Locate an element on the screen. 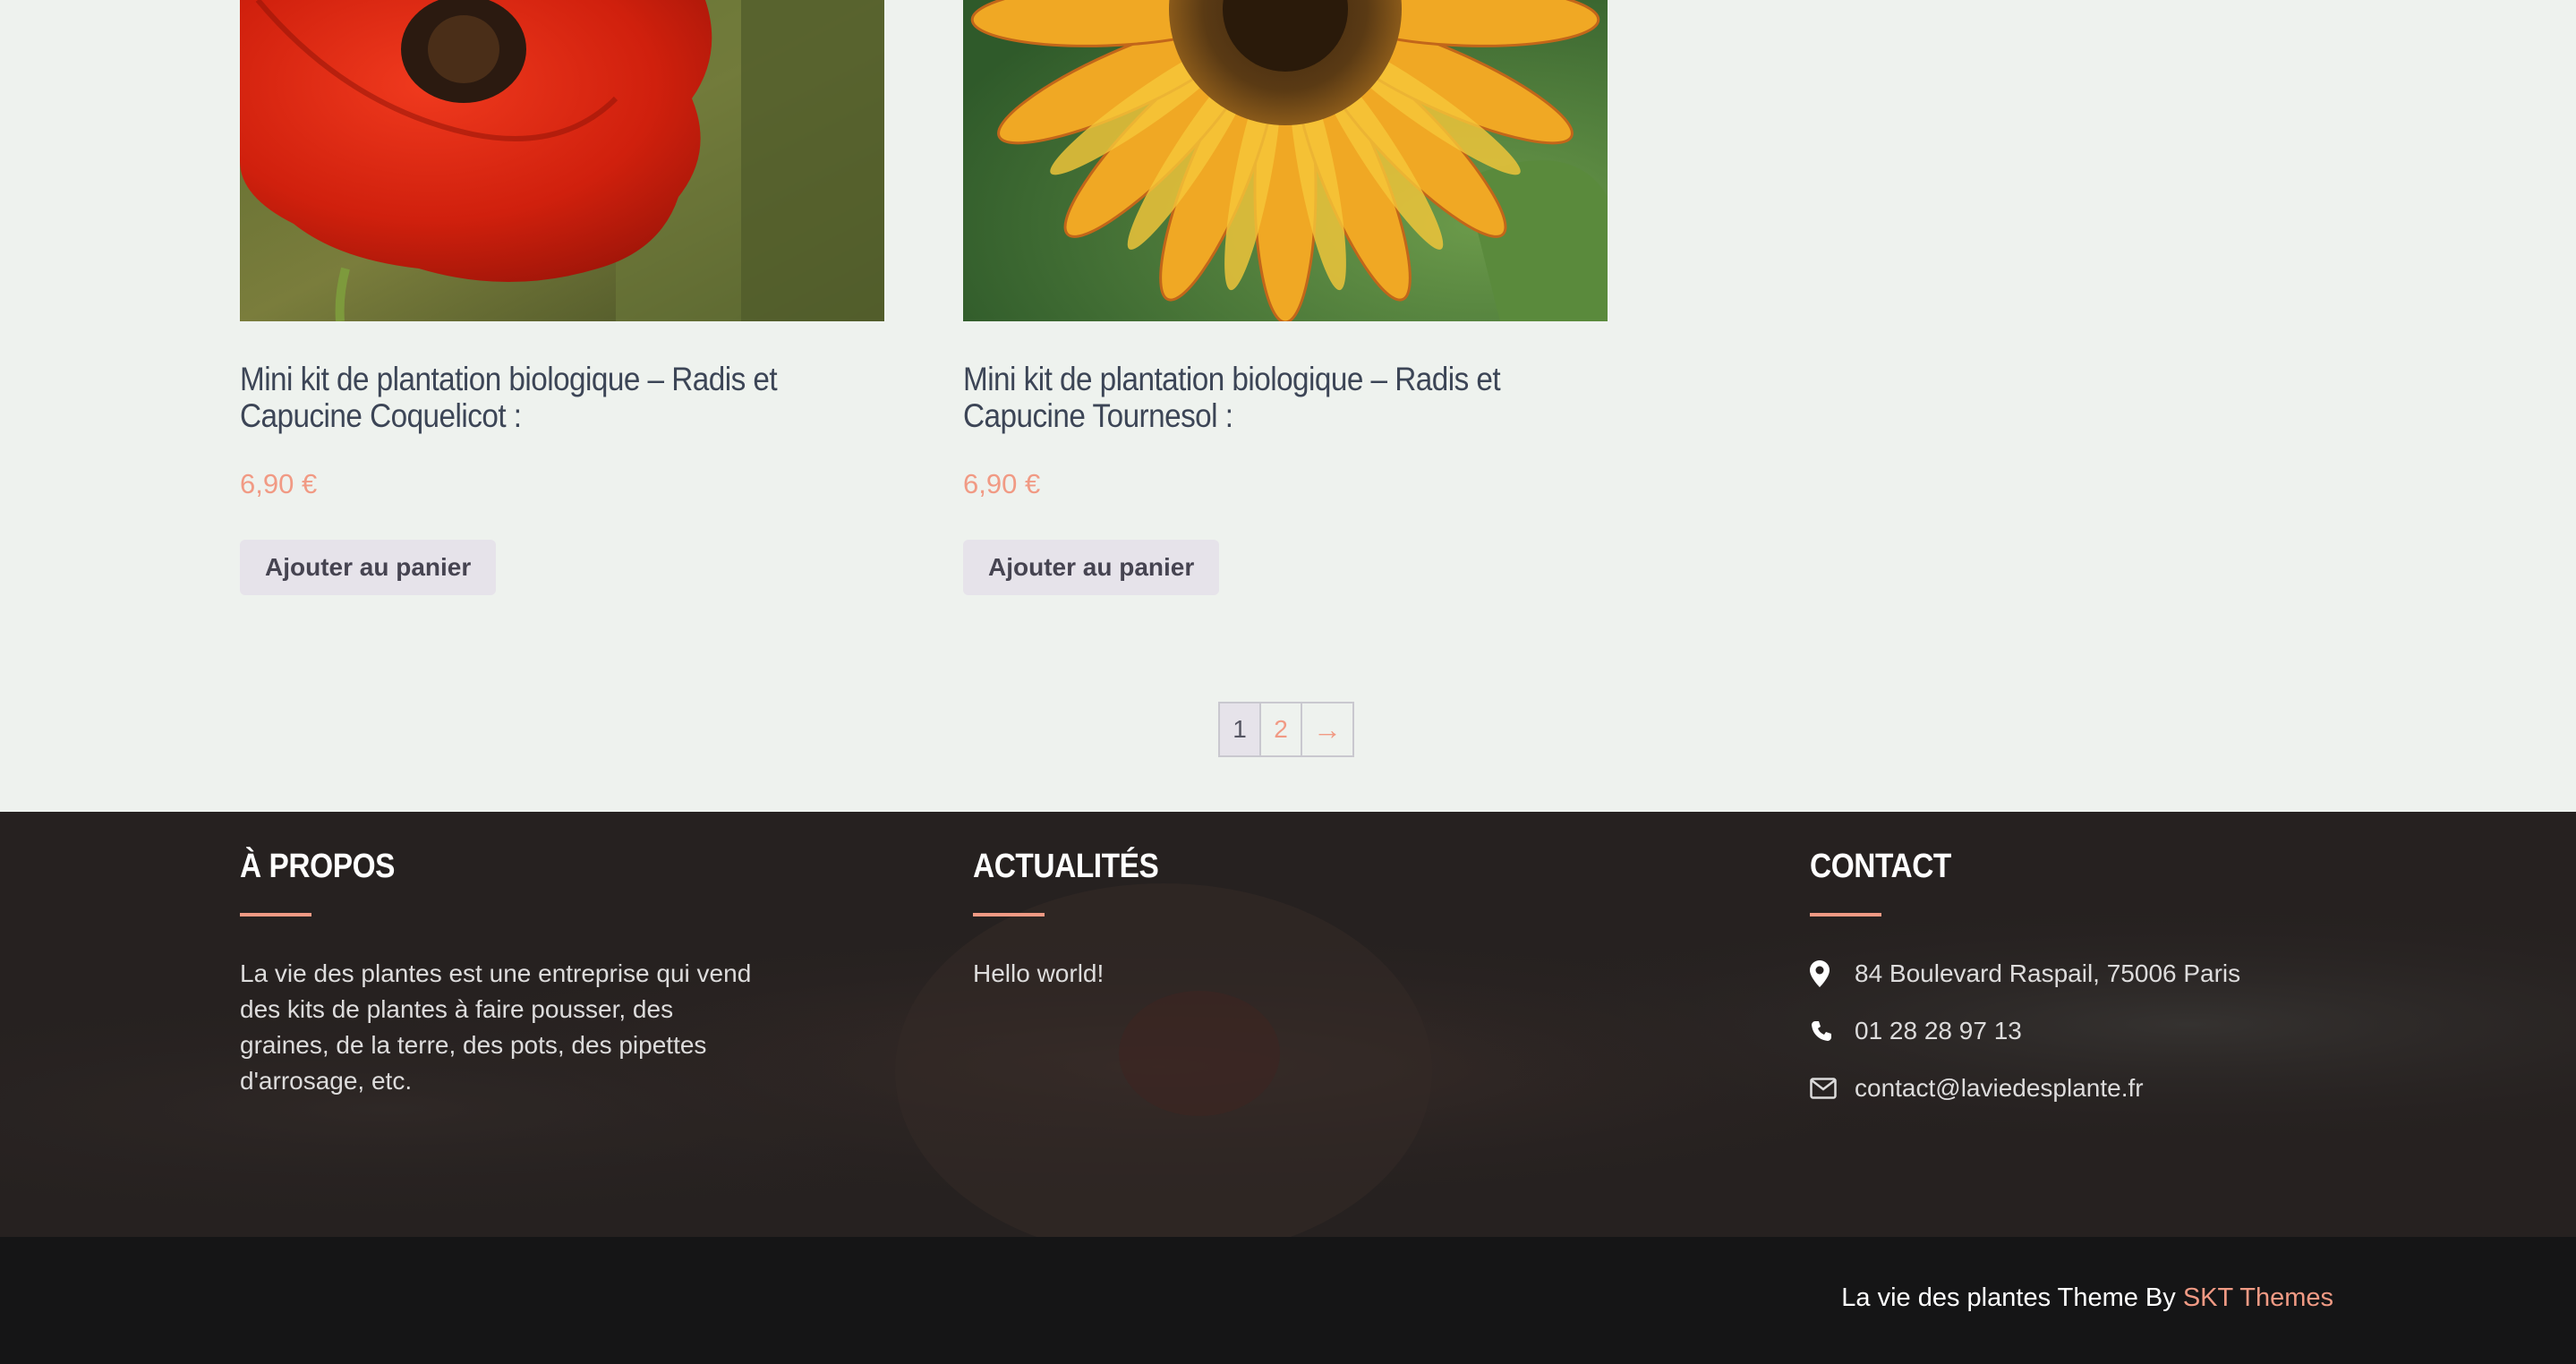 The height and width of the screenshot is (1364, 2576). email-link: contact@laviedesplante.fr is located at coordinates (1999, 1088).